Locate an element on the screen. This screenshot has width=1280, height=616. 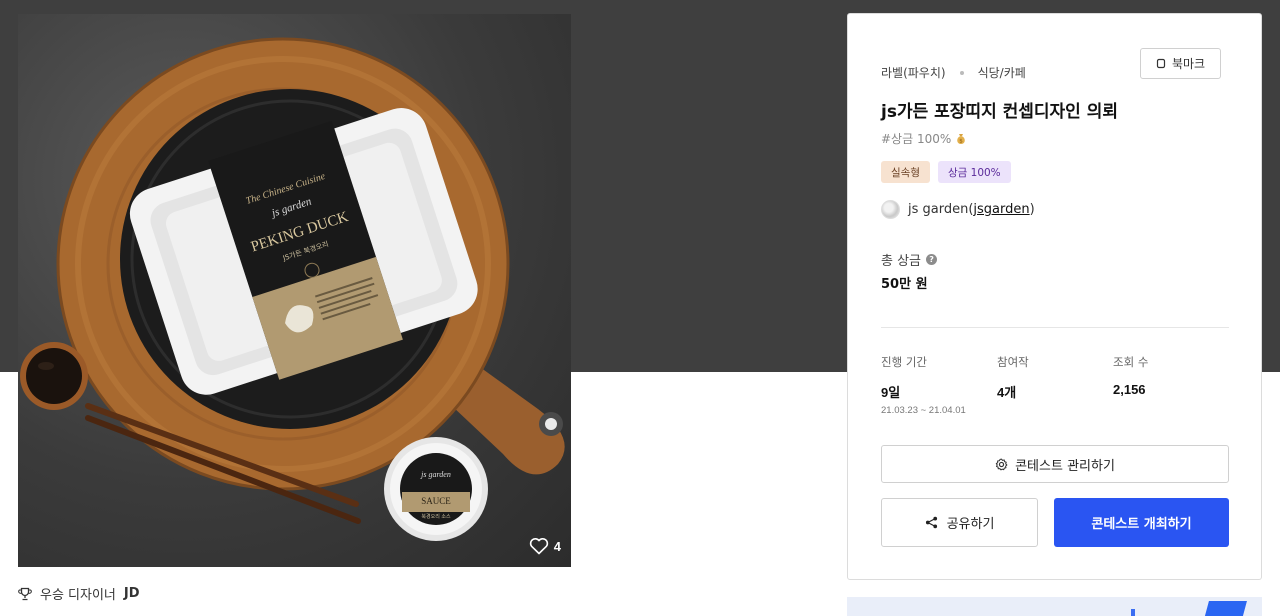
winner-designer: 우승 디자이너 JD is located at coordinates (79, 593).